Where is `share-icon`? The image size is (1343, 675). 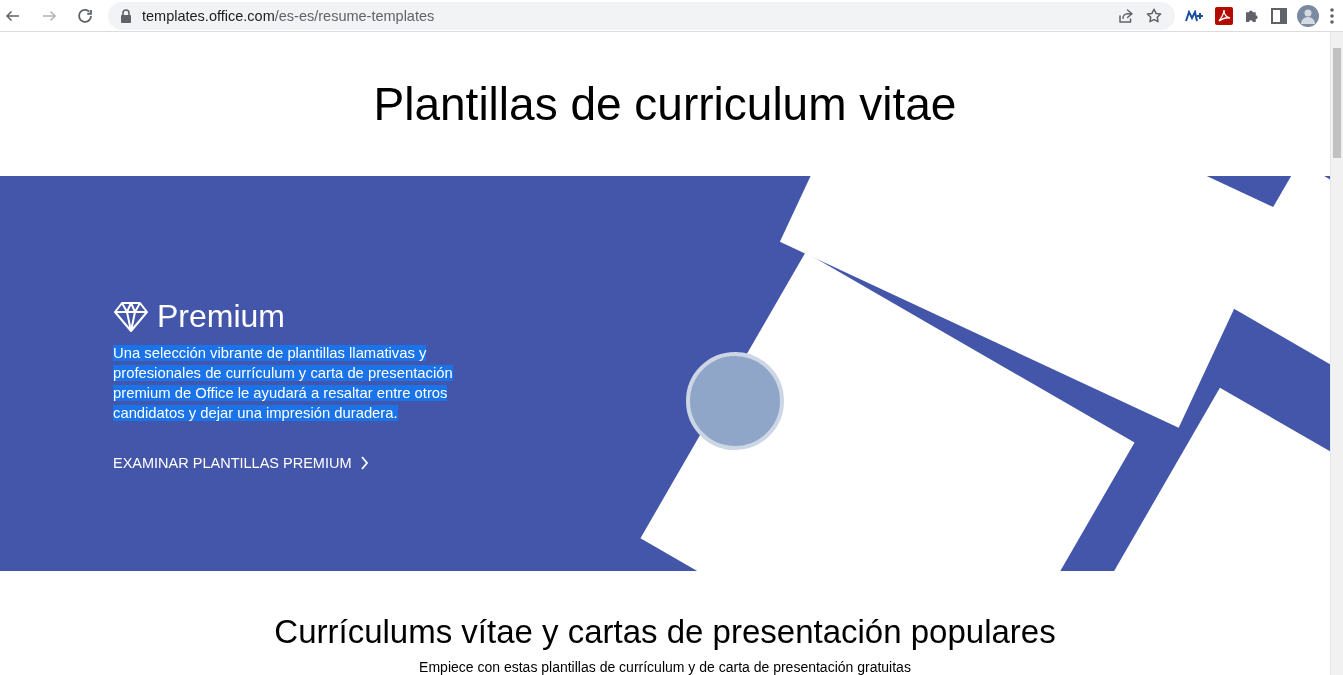 share-icon is located at coordinates (1126, 15).